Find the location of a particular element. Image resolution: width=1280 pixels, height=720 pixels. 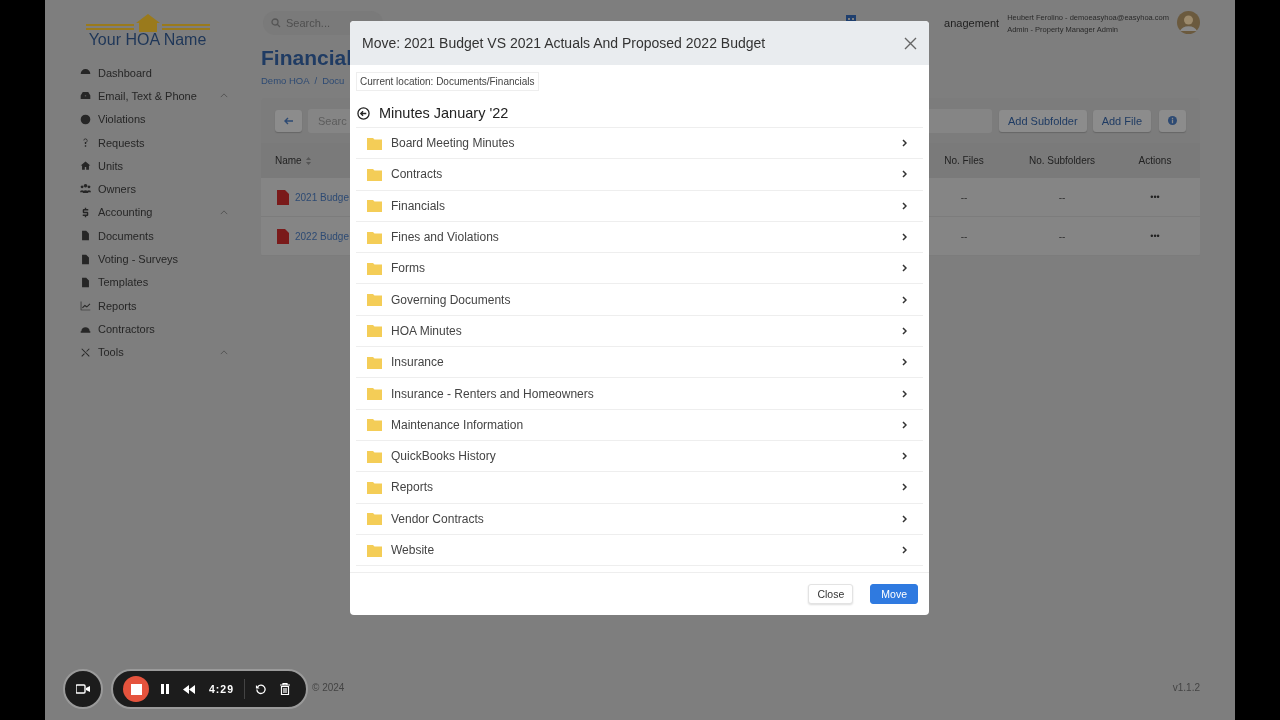

sidebar-item: Violations is located at coordinates (134, 119).